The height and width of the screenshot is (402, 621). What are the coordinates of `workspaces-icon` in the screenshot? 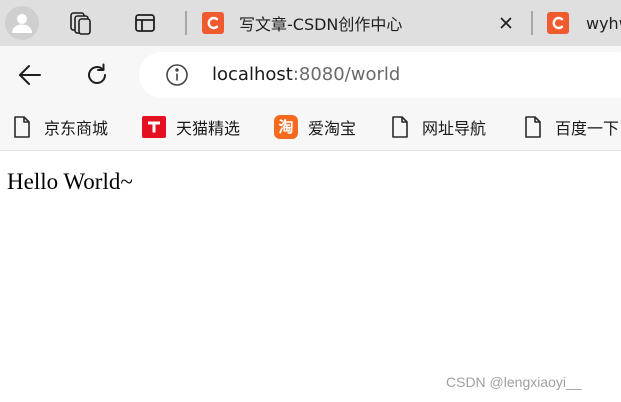 It's located at (80, 23).